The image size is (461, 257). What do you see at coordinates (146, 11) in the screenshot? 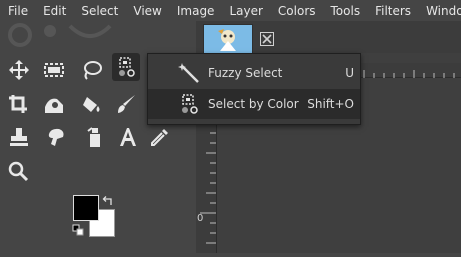
I see `menu-view: View` at bounding box center [146, 11].